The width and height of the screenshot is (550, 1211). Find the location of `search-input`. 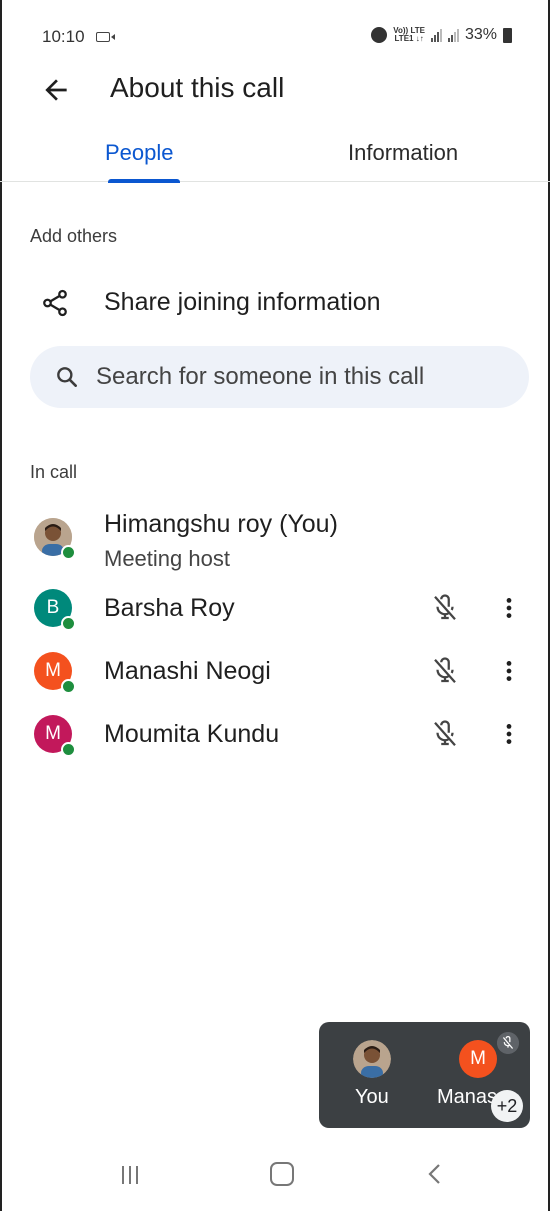

search-input is located at coordinates (301, 377).